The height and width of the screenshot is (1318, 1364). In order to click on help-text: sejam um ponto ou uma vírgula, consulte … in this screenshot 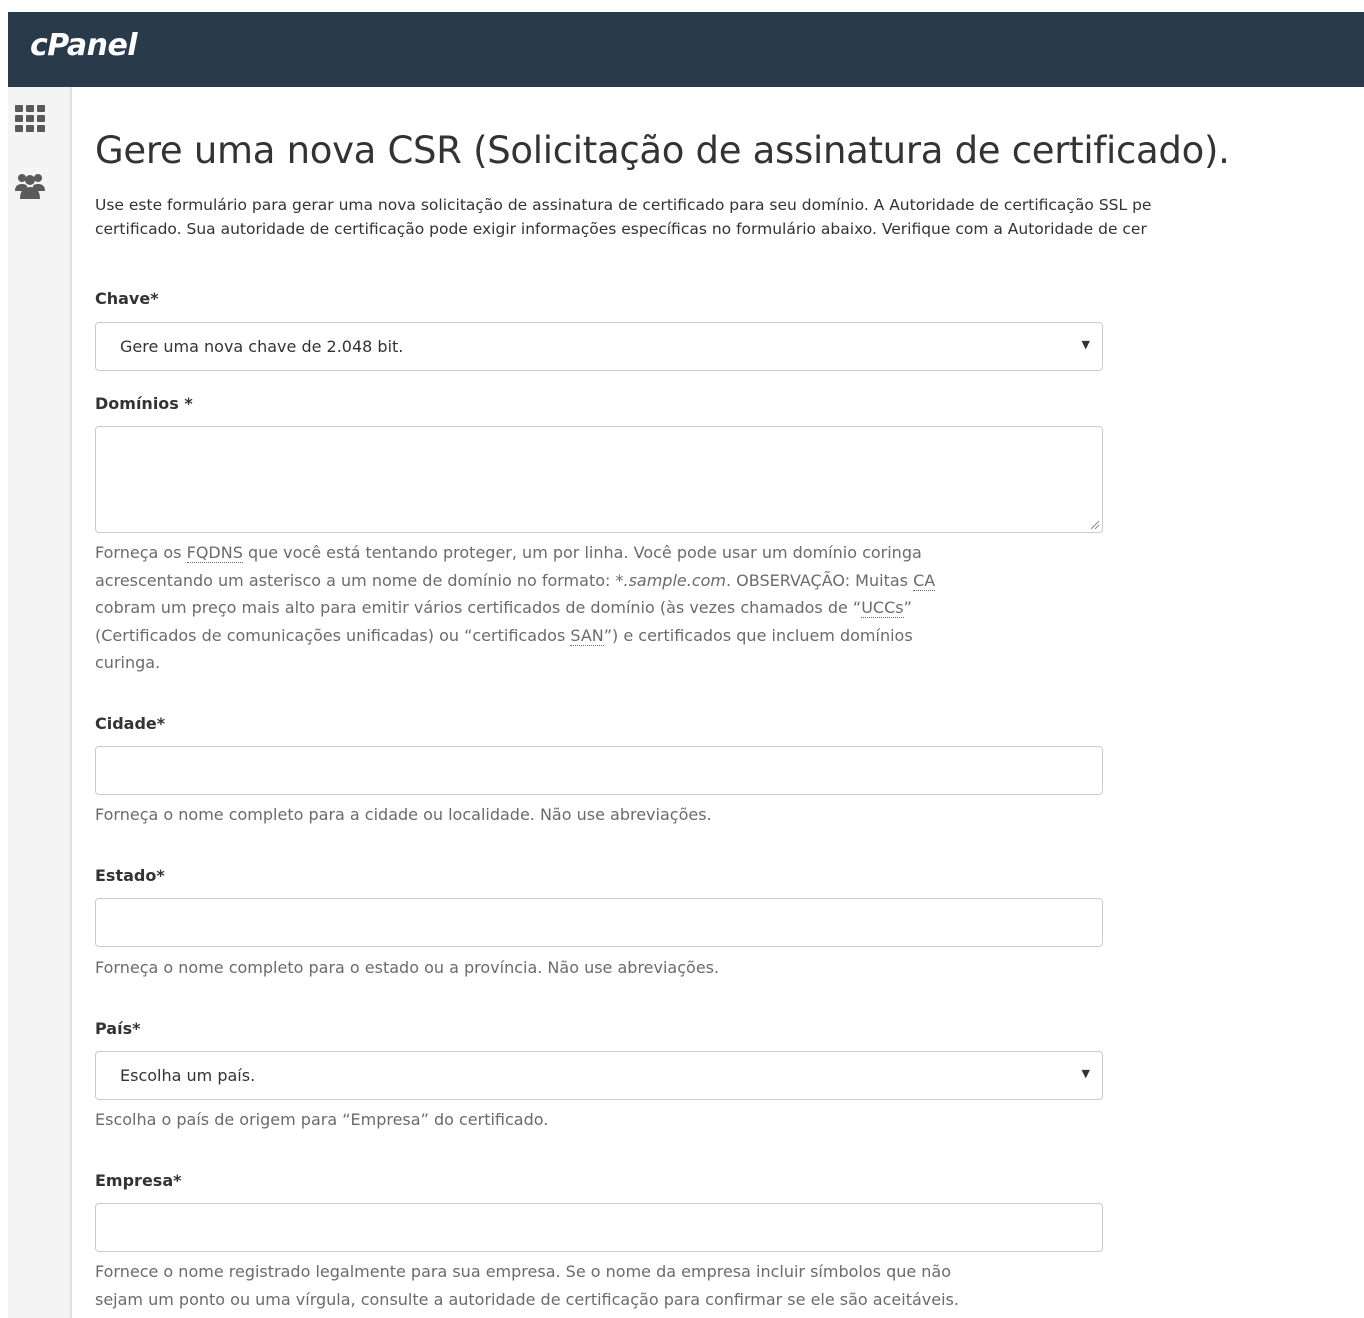, I will do `click(527, 1299)`.